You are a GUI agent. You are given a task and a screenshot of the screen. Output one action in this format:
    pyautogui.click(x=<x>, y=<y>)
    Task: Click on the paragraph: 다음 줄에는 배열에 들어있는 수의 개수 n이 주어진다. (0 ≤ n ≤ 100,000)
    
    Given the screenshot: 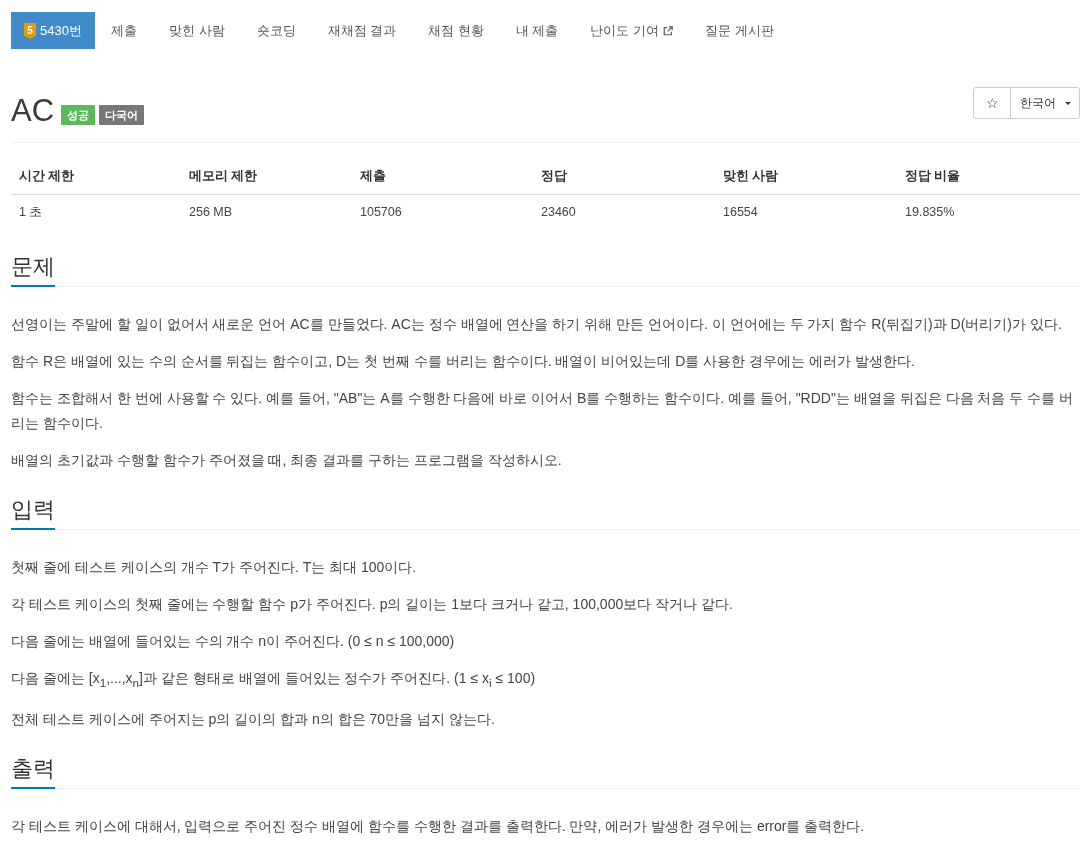 What is the action you would take?
    pyautogui.click(x=233, y=641)
    